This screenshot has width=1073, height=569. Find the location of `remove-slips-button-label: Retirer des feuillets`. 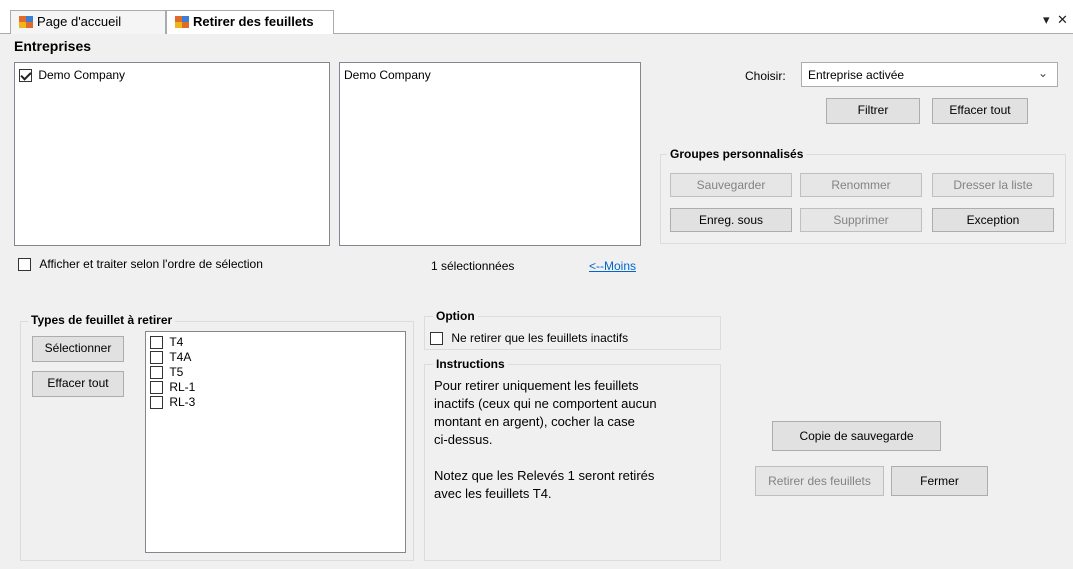

remove-slips-button-label: Retirer des feuillets is located at coordinates (819, 481).